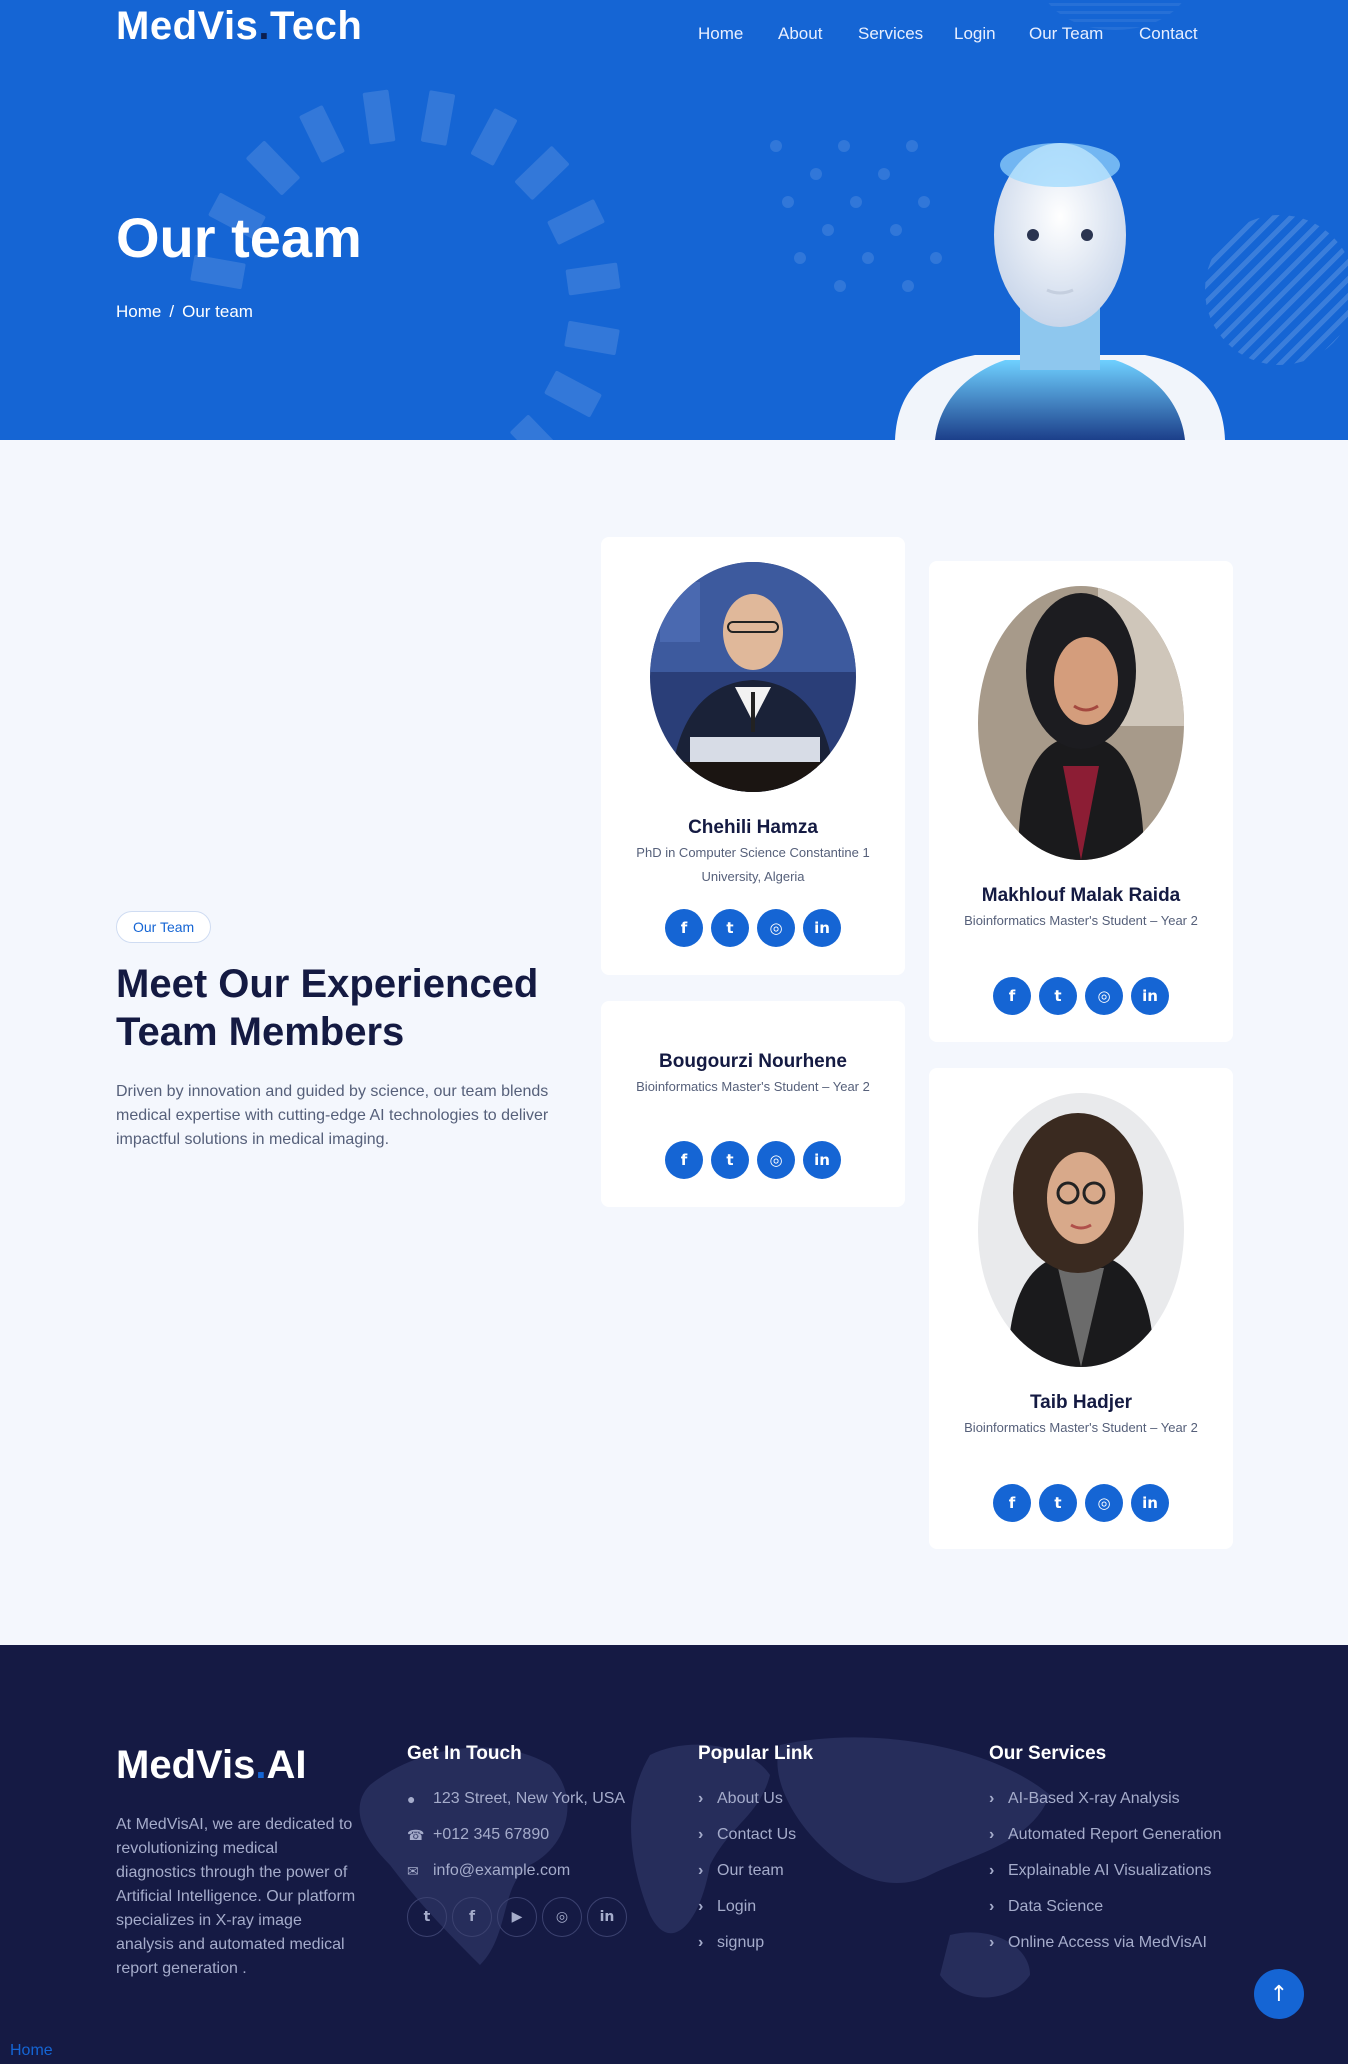  Describe the element at coordinates (327, 1008) in the screenshot. I see `section-title: Meet Our Experienced Team Members` at that location.